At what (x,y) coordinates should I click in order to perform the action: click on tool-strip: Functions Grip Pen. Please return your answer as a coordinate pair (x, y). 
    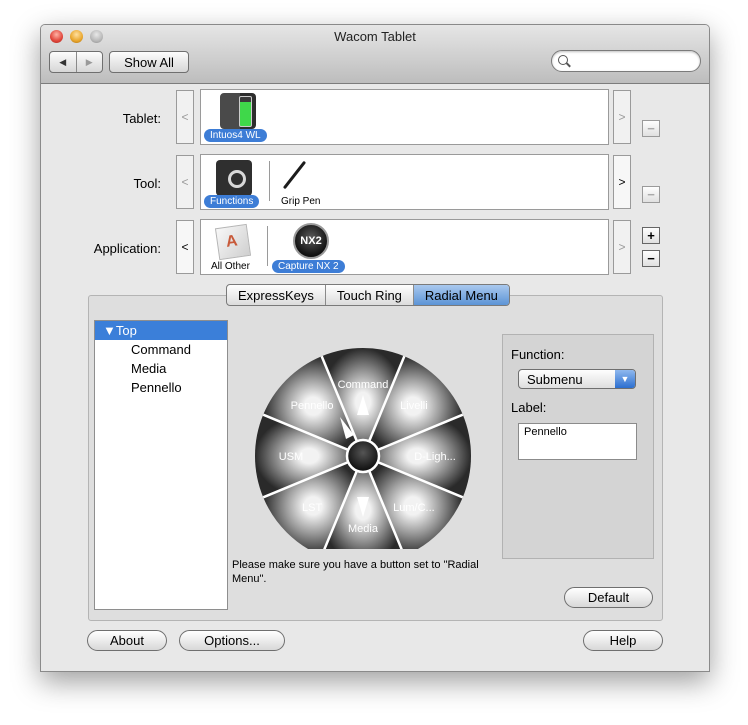
    Looking at the image, I should click on (404, 182).